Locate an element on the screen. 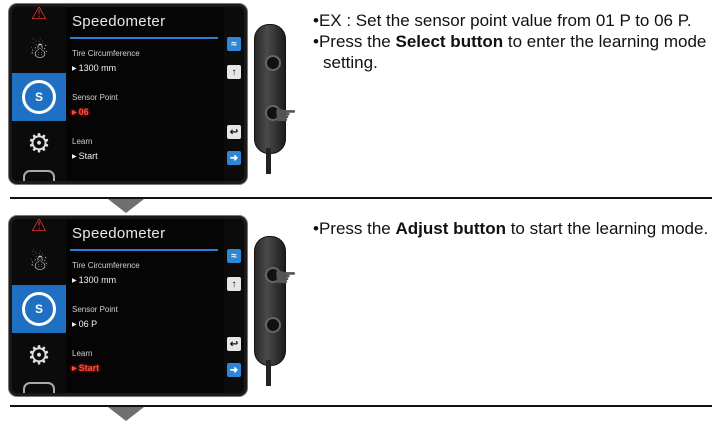 This screenshot has height=421, width=712. adjust-text-before: Press the is located at coordinates (357, 228).